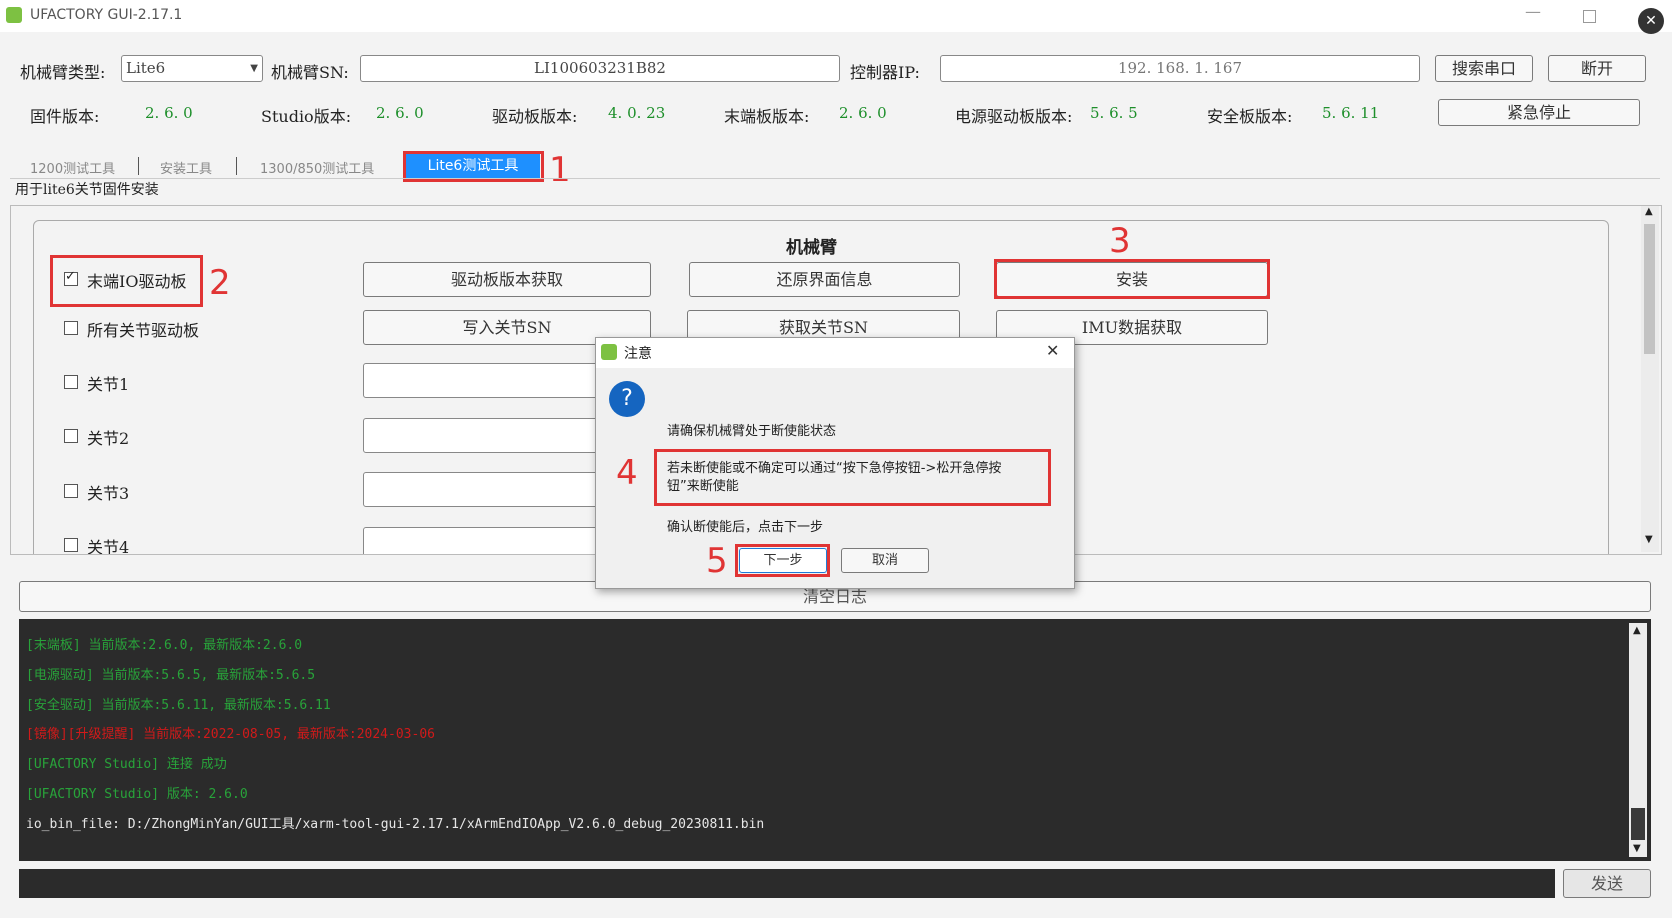  I want to click on controller-ip-field: 192. 168. 1. 167, so click(1180, 68).